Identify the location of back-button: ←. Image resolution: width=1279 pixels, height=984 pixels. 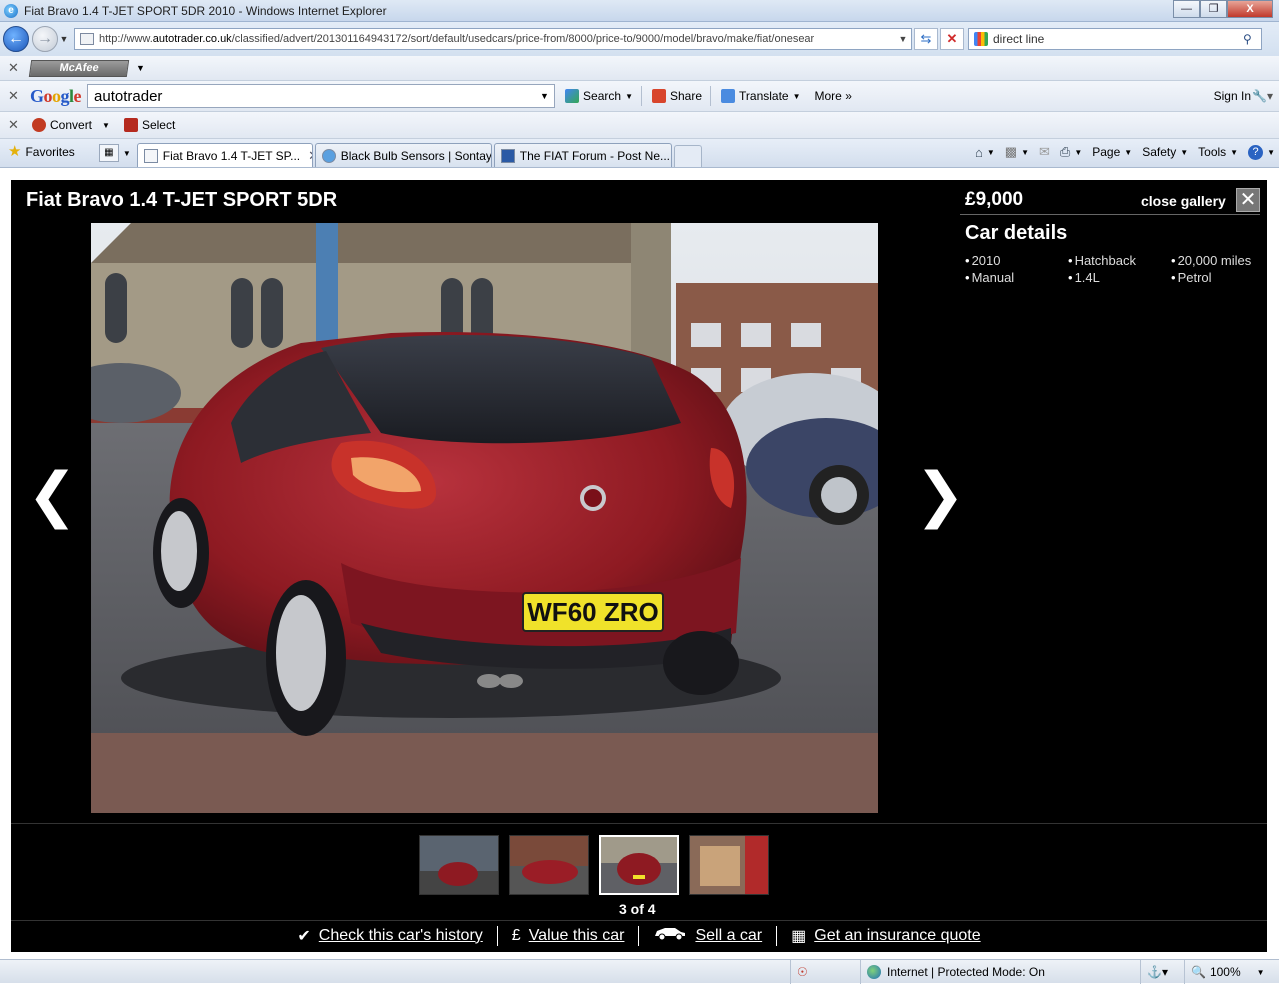
(16, 39).